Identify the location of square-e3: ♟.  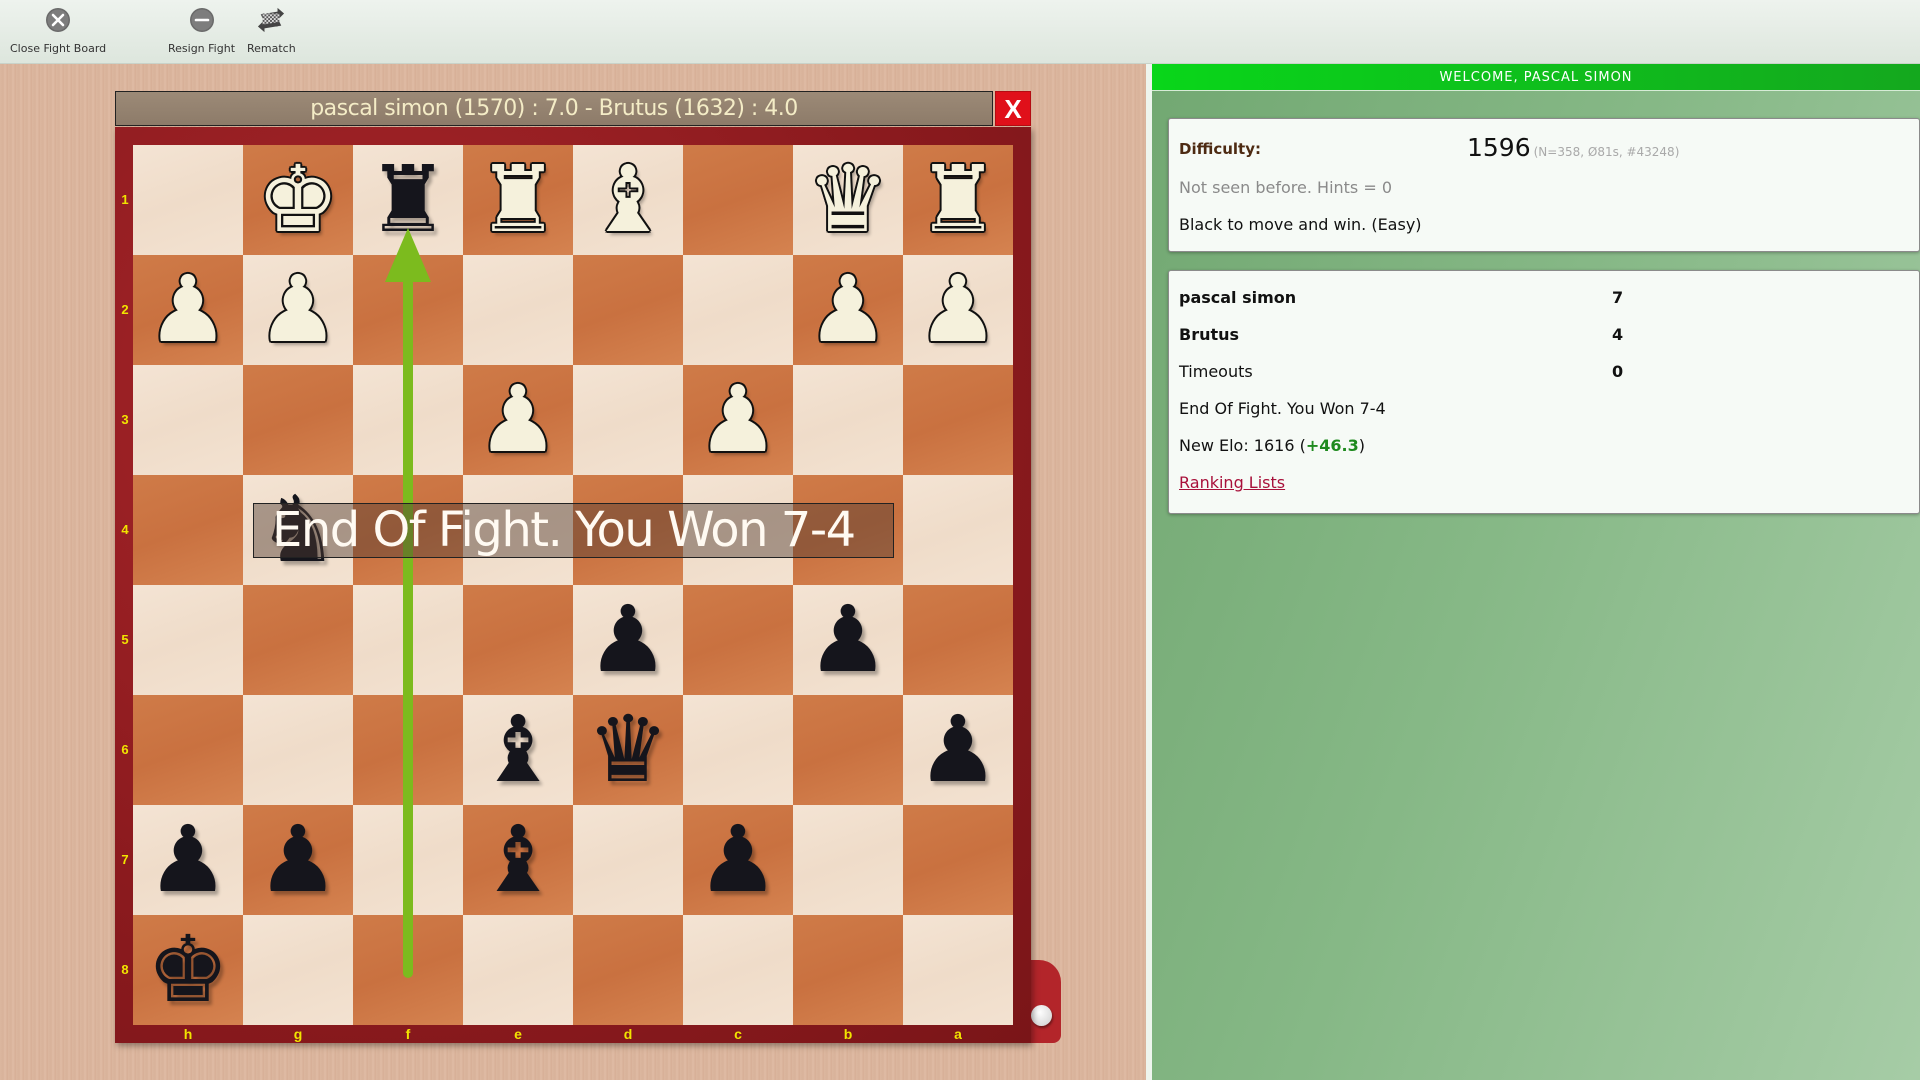
(518, 420).